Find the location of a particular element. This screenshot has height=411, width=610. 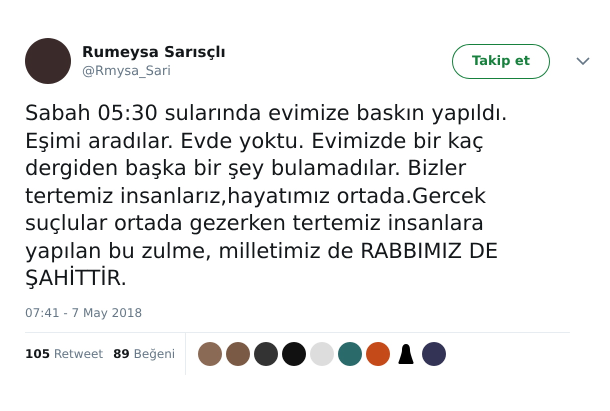

follow-button: Takip et is located at coordinates (501, 61).